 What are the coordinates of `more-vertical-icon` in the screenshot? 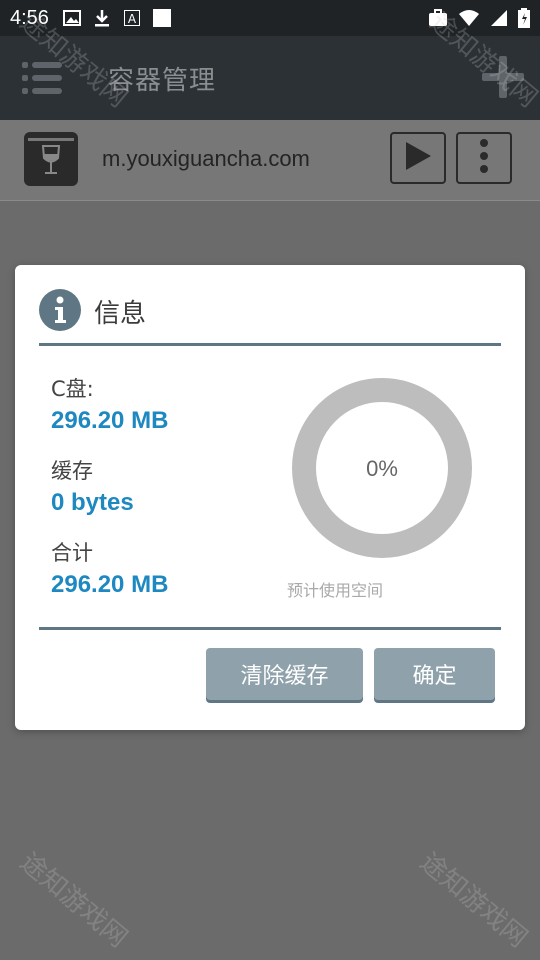 It's located at (484, 158).